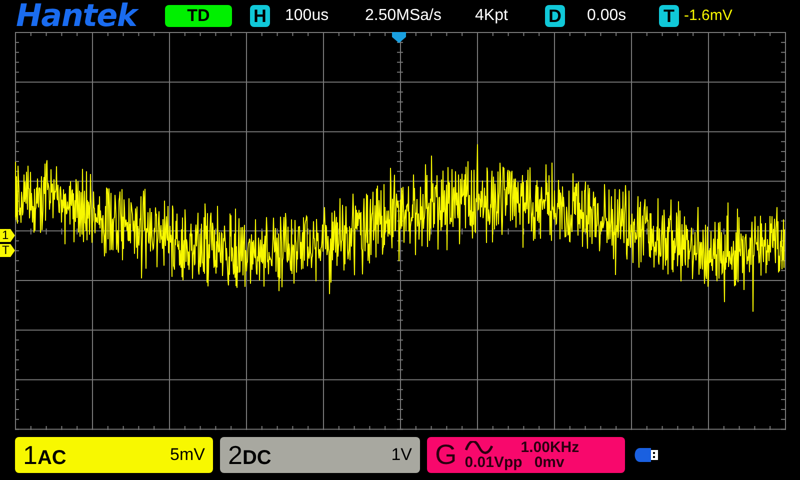 Image resolution: width=800 pixels, height=480 pixels. Describe the element at coordinates (403, 16) in the screenshot. I see `sample-rate: 2.50MSa/s` at that location.